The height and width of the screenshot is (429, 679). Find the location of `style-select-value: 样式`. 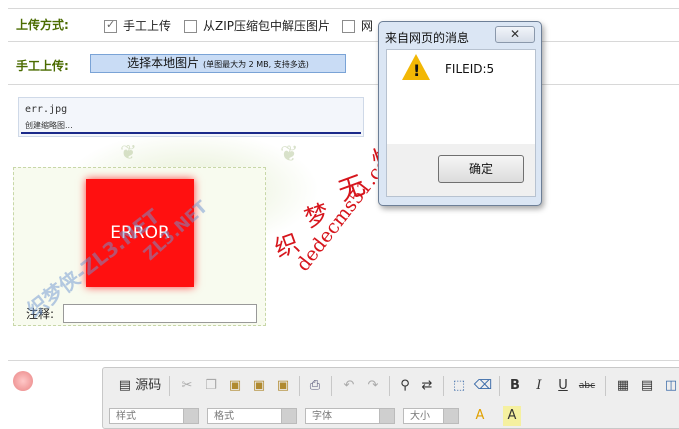

style-select-value: 样式 is located at coordinates (126, 416).